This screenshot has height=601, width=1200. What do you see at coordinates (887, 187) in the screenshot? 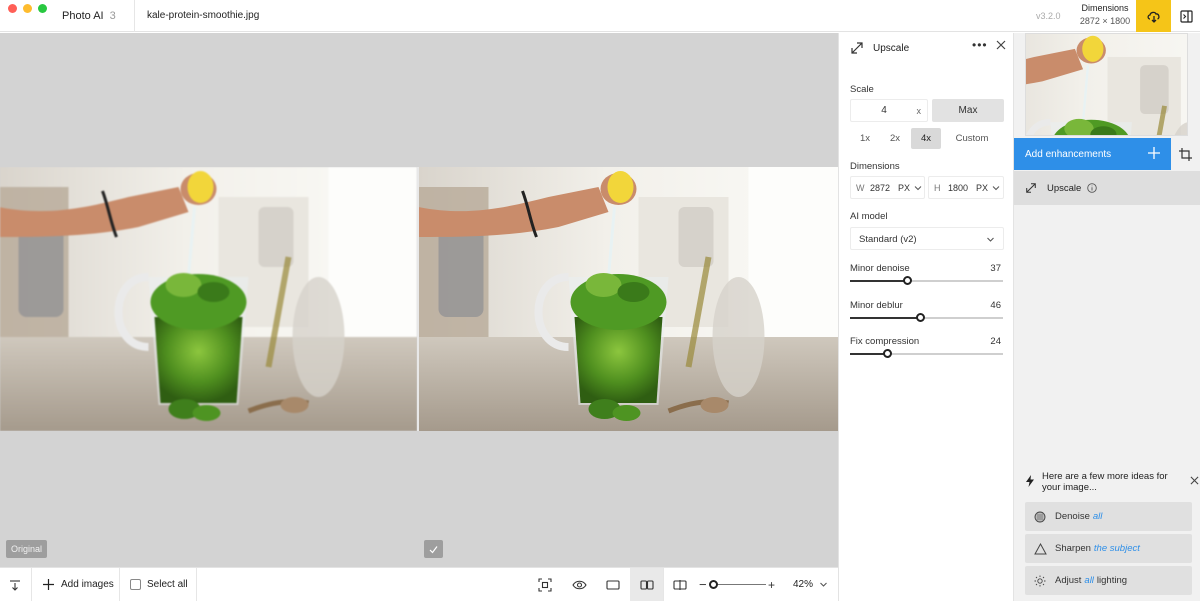
I see `width-field: W 2872 PX` at bounding box center [887, 187].